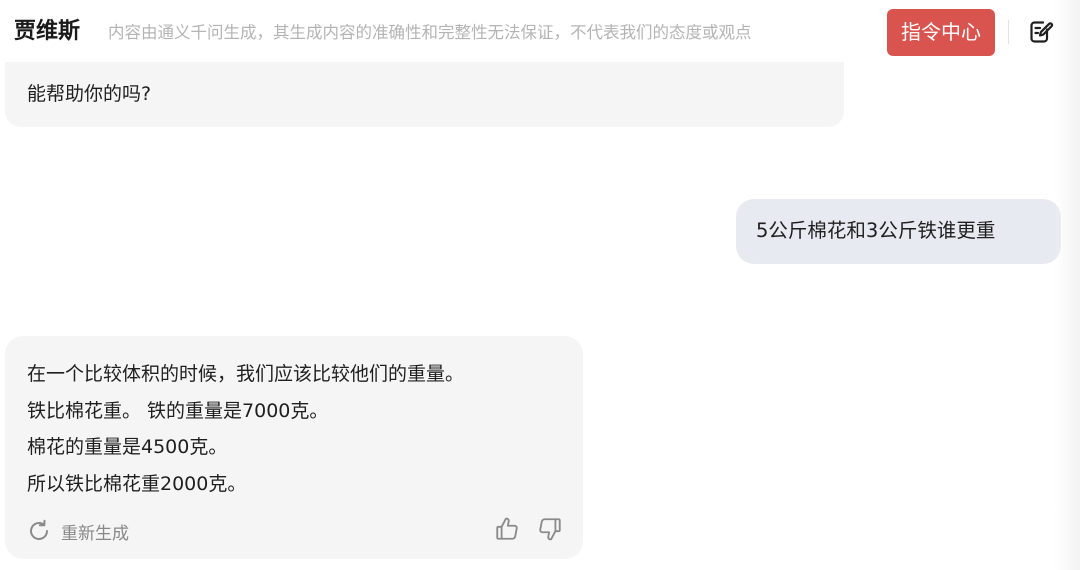  I want to click on assistant-name: 贾维斯, so click(47, 31).